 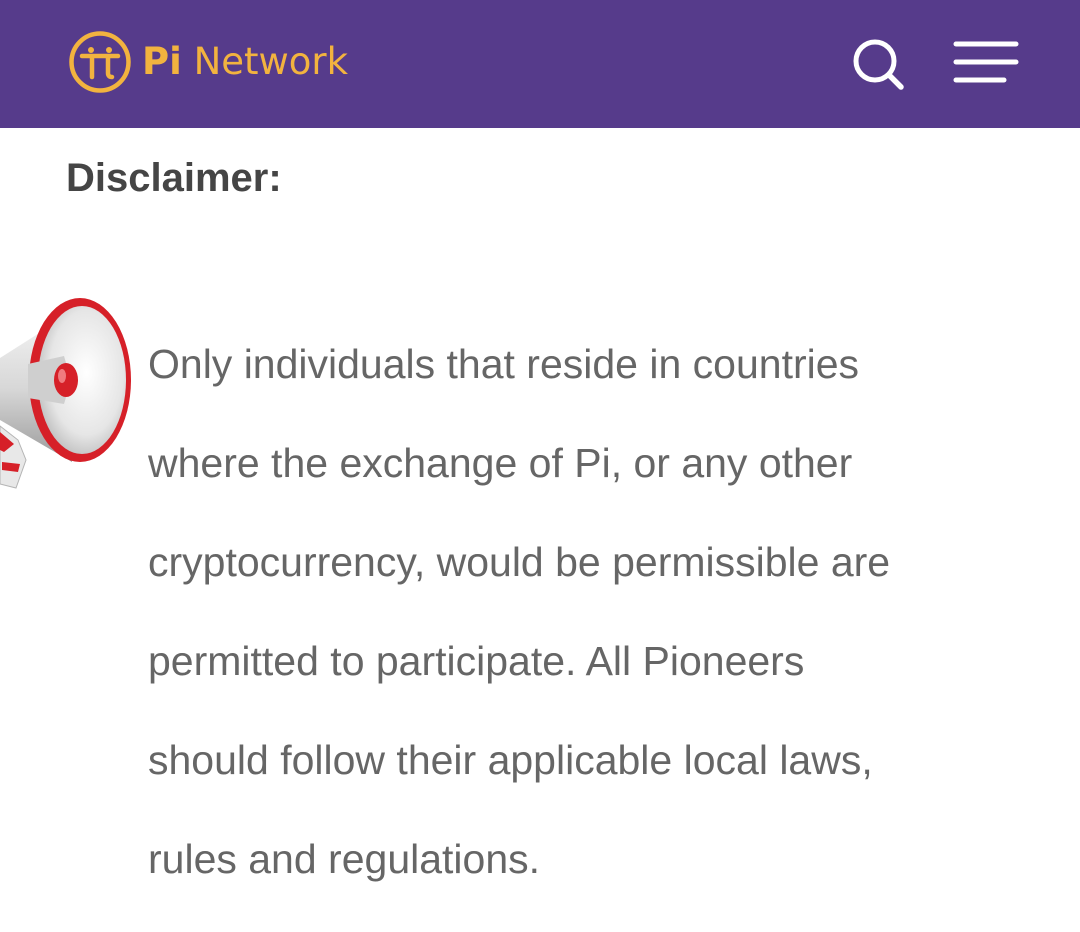 What do you see at coordinates (500, 463) in the screenshot?
I see `disclaimer-line: where the exchange of Pi, or any other` at bounding box center [500, 463].